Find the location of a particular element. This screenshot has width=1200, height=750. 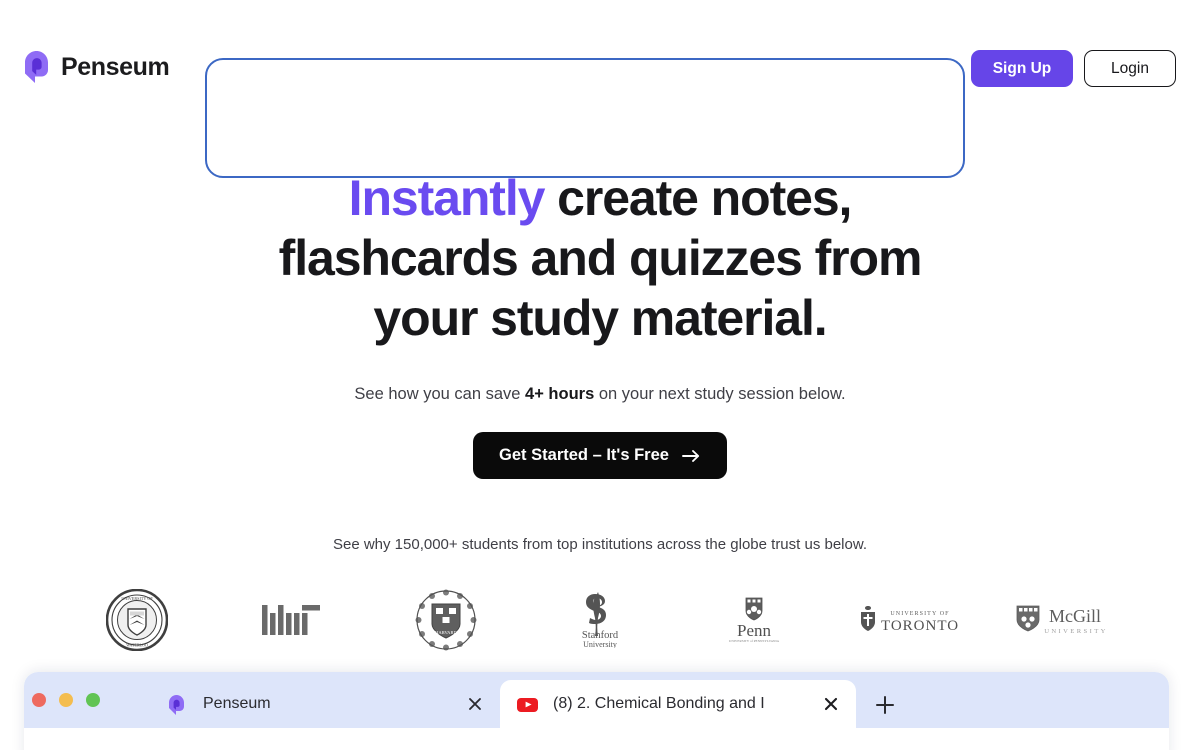

browser-viewport is located at coordinates (596, 739).